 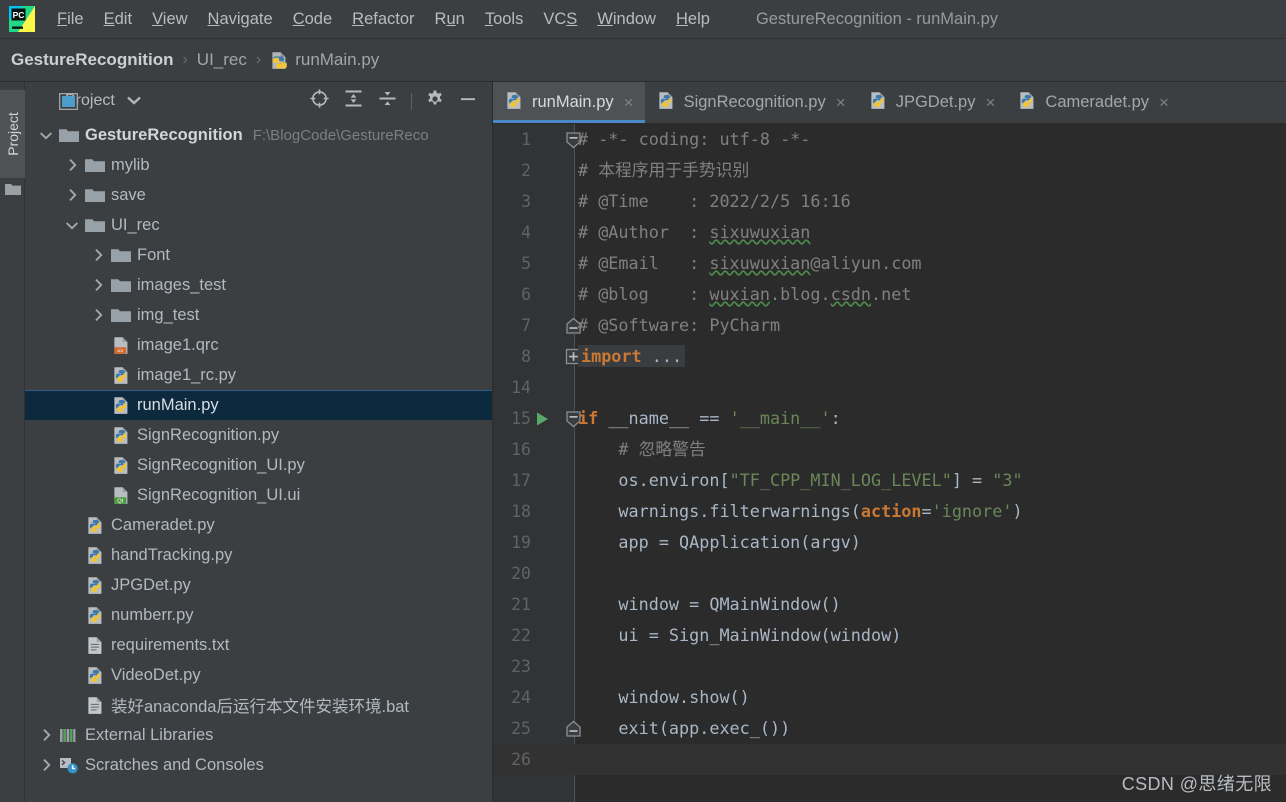 I want to click on code-line: 21 window = QMainWindow(), so click(x=889, y=604).